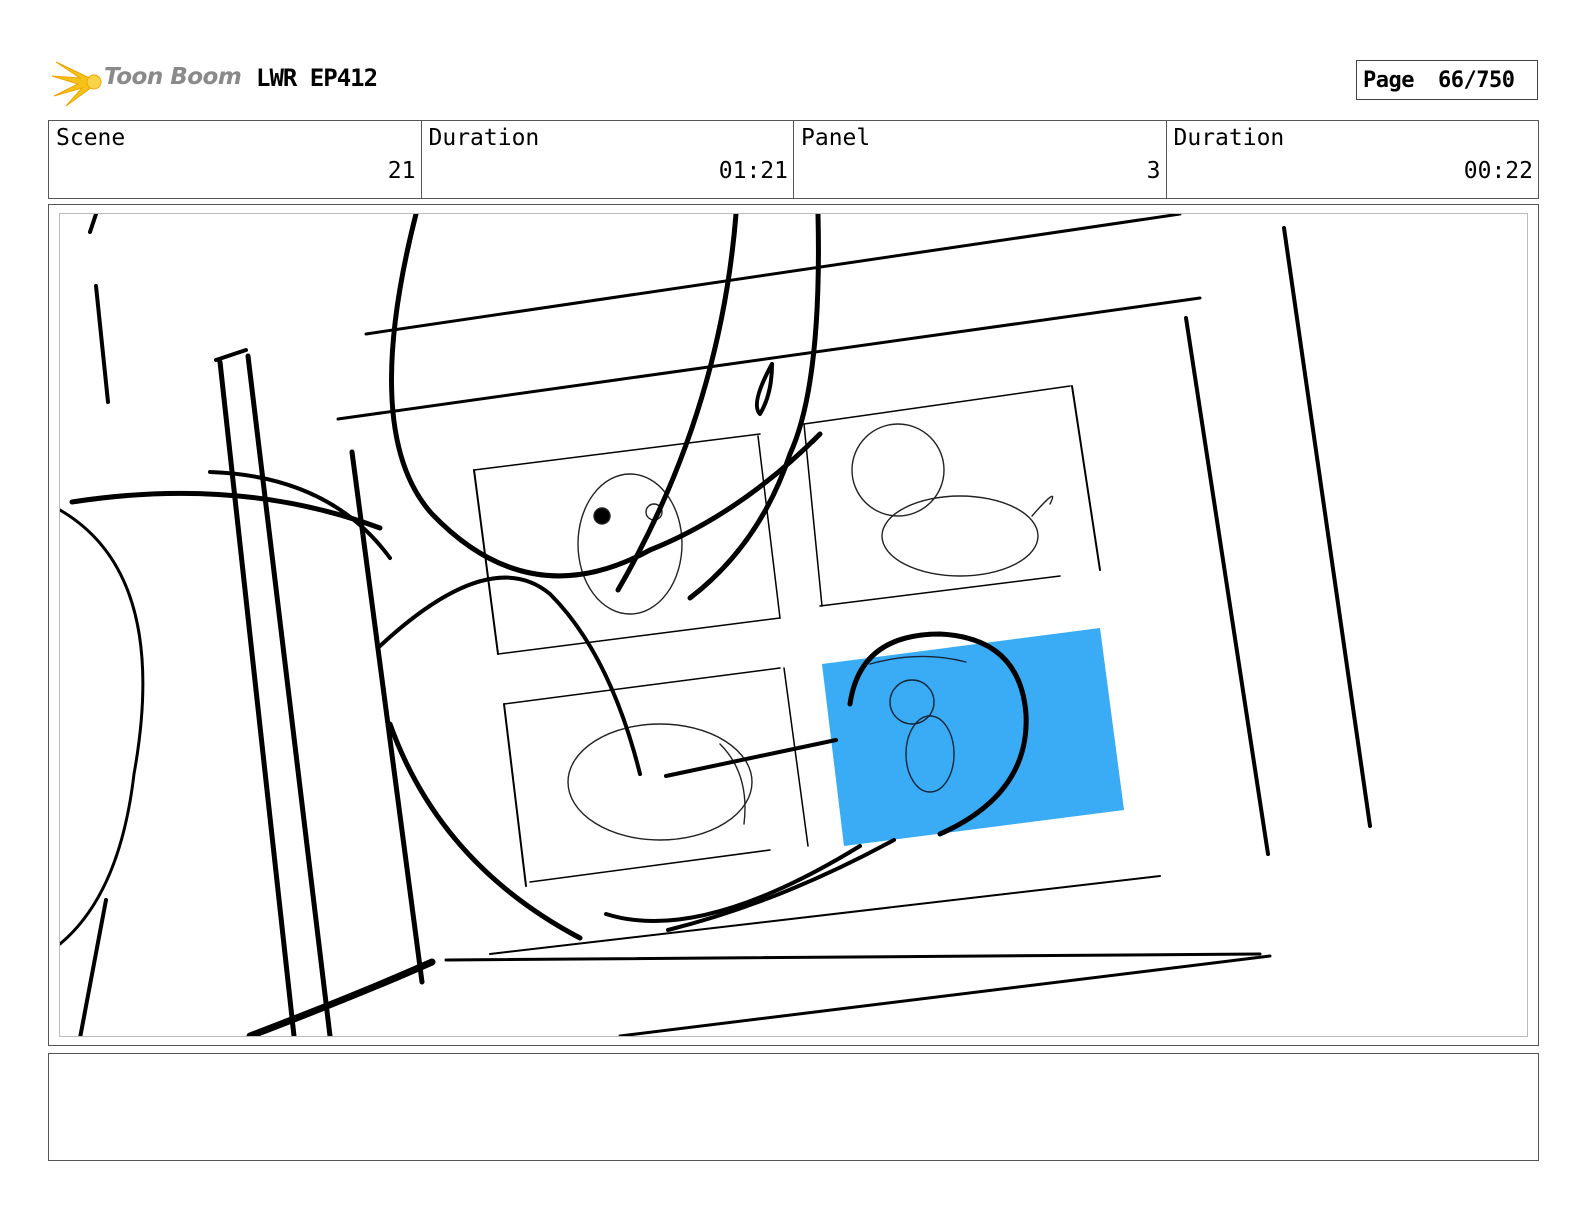  Describe the element at coordinates (515, 795) in the screenshot. I see `grid-lower-left` at that location.